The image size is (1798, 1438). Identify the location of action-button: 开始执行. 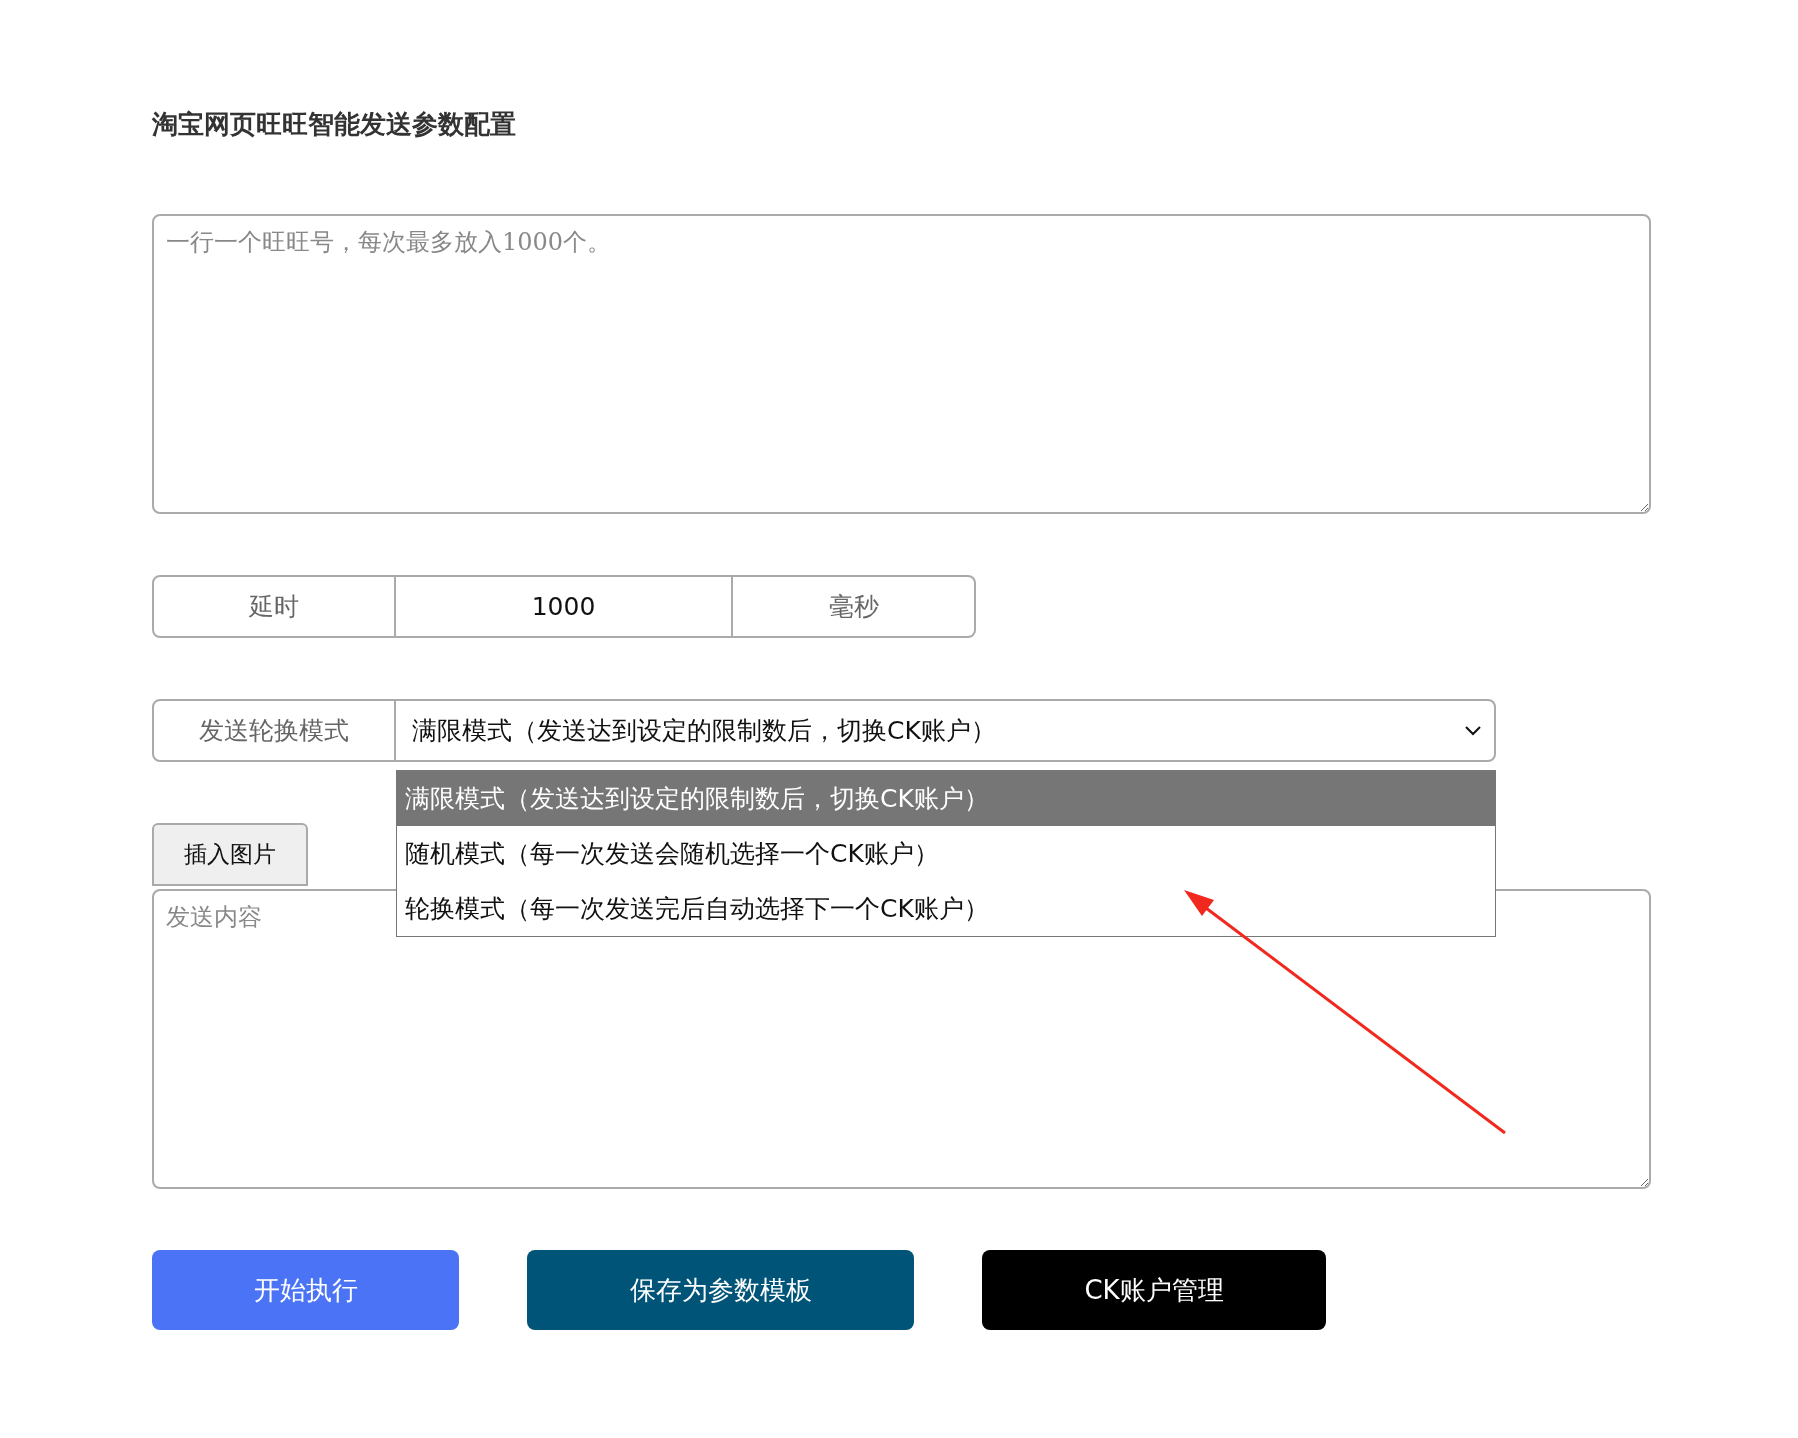
(305, 1290).